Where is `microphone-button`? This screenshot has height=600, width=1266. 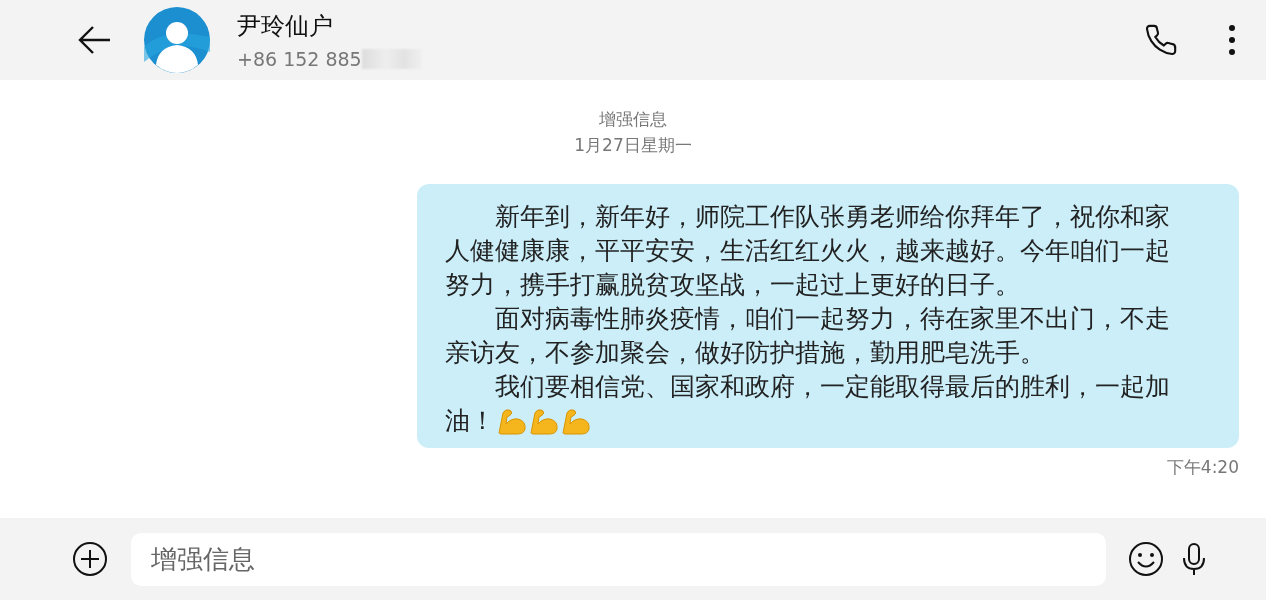 microphone-button is located at coordinates (1194, 559).